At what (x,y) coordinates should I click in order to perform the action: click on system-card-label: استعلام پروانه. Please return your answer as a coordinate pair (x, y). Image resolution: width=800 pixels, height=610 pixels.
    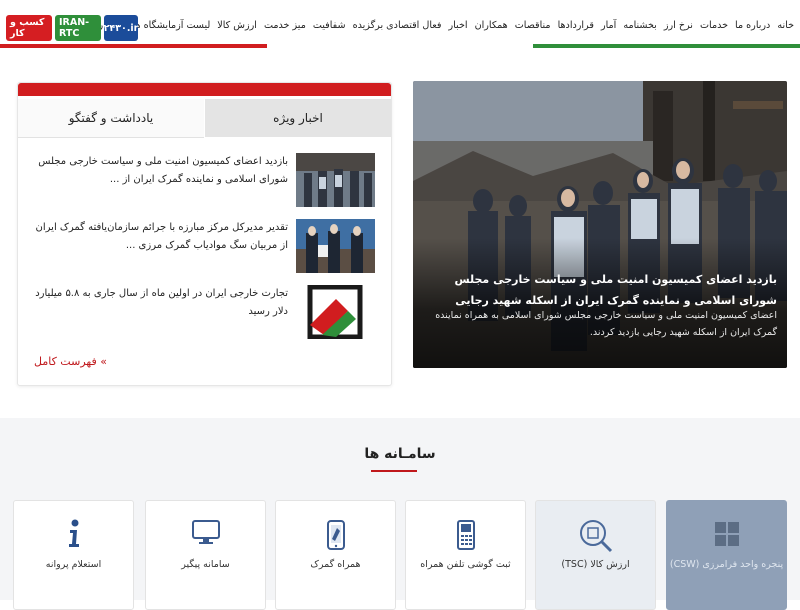
    Looking at the image, I should click on (73, 564).